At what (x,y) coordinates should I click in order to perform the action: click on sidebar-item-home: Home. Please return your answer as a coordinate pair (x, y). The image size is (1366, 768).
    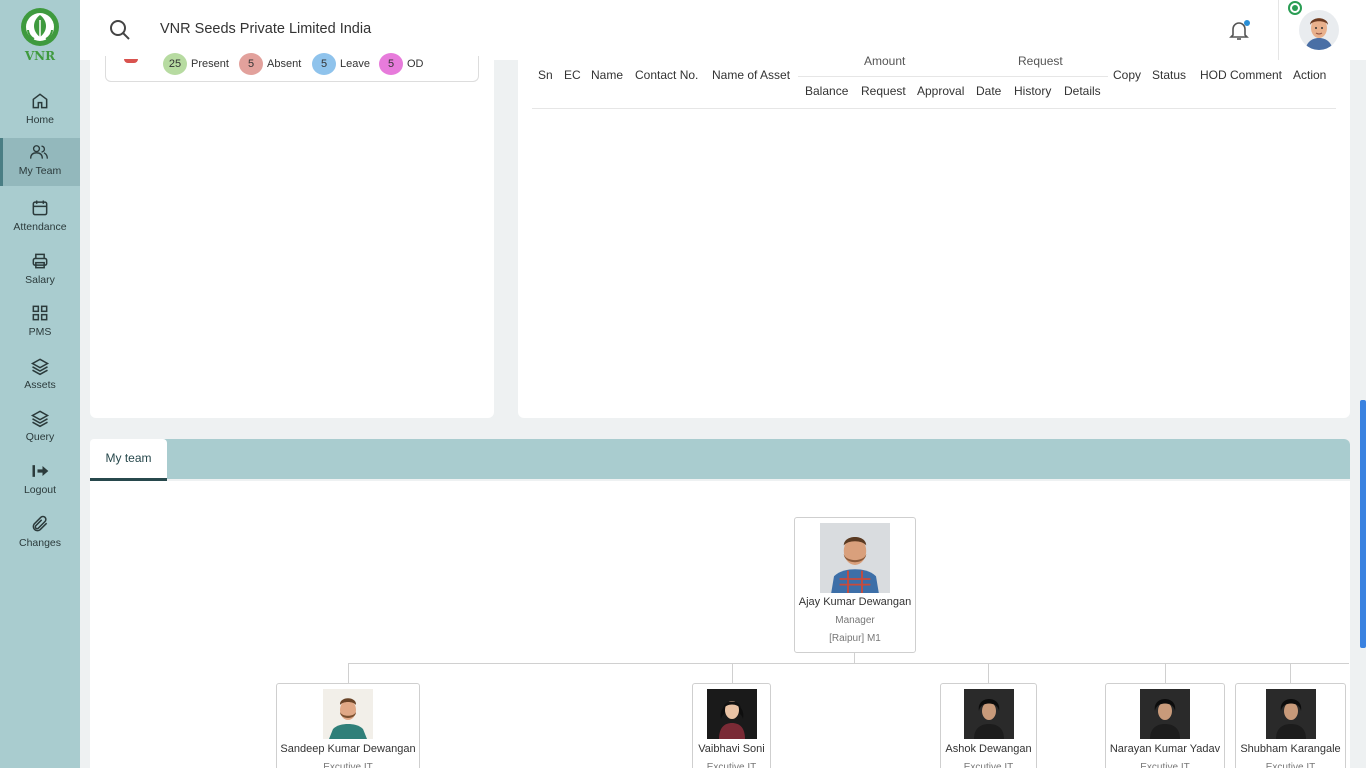
    Looking at the image, I should click on (40, 115).